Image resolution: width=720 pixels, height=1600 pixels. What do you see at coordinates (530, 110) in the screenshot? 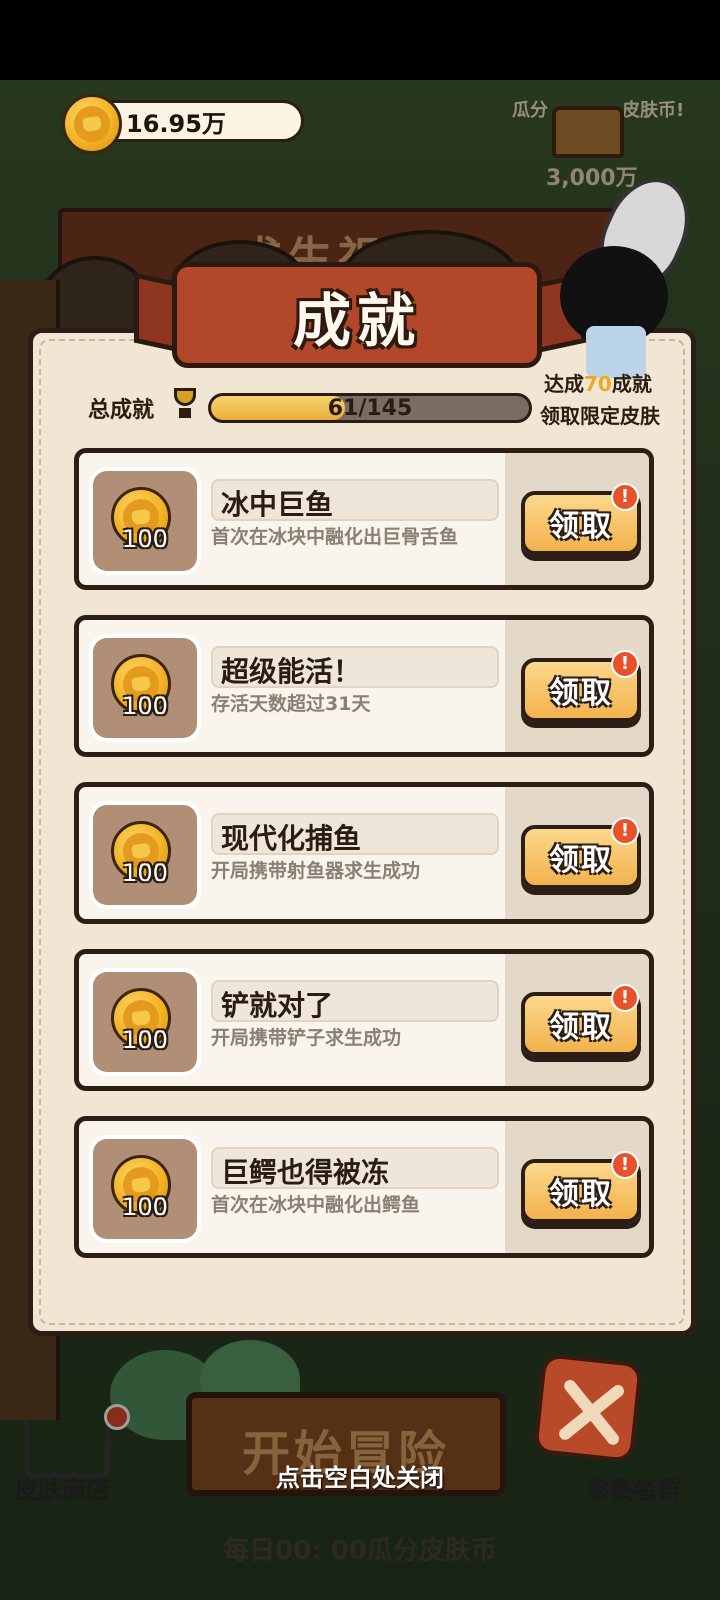
I see `promo-prefix: 瓜分` at bounding box center [530, 110].